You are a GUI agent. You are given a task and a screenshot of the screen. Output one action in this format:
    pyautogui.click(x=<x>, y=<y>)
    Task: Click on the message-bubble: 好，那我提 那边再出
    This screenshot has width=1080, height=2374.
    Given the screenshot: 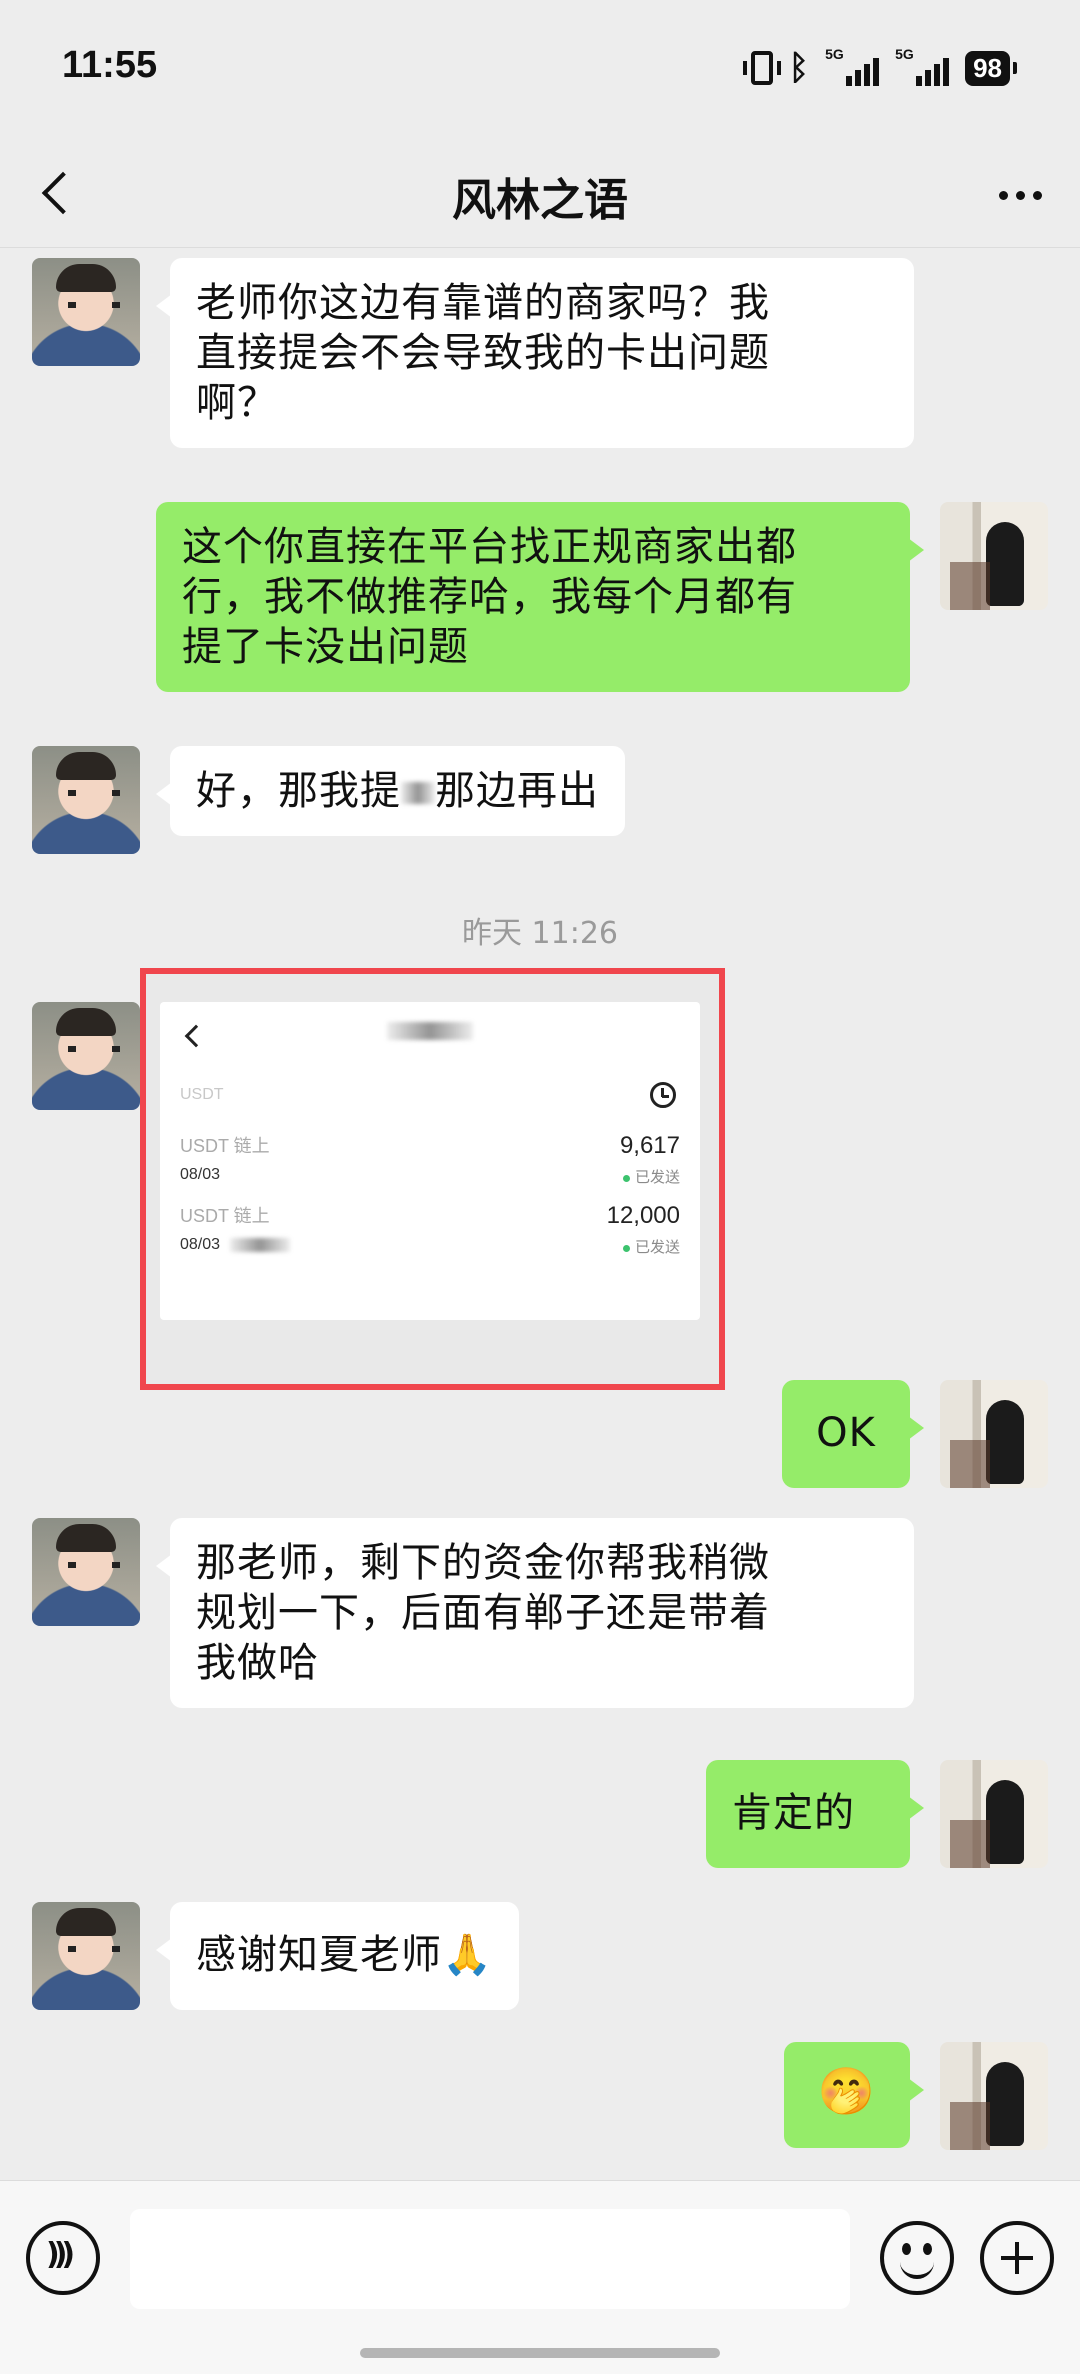 What is the action you would take?
    pyautogui.click(x=390, y=791)
    